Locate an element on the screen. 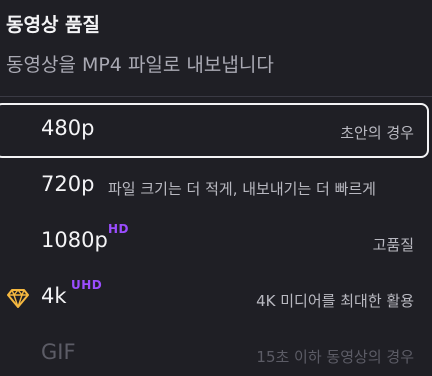 The image size is (432, 376). uhd-badge: UHD is located at coordinates (87, 285).